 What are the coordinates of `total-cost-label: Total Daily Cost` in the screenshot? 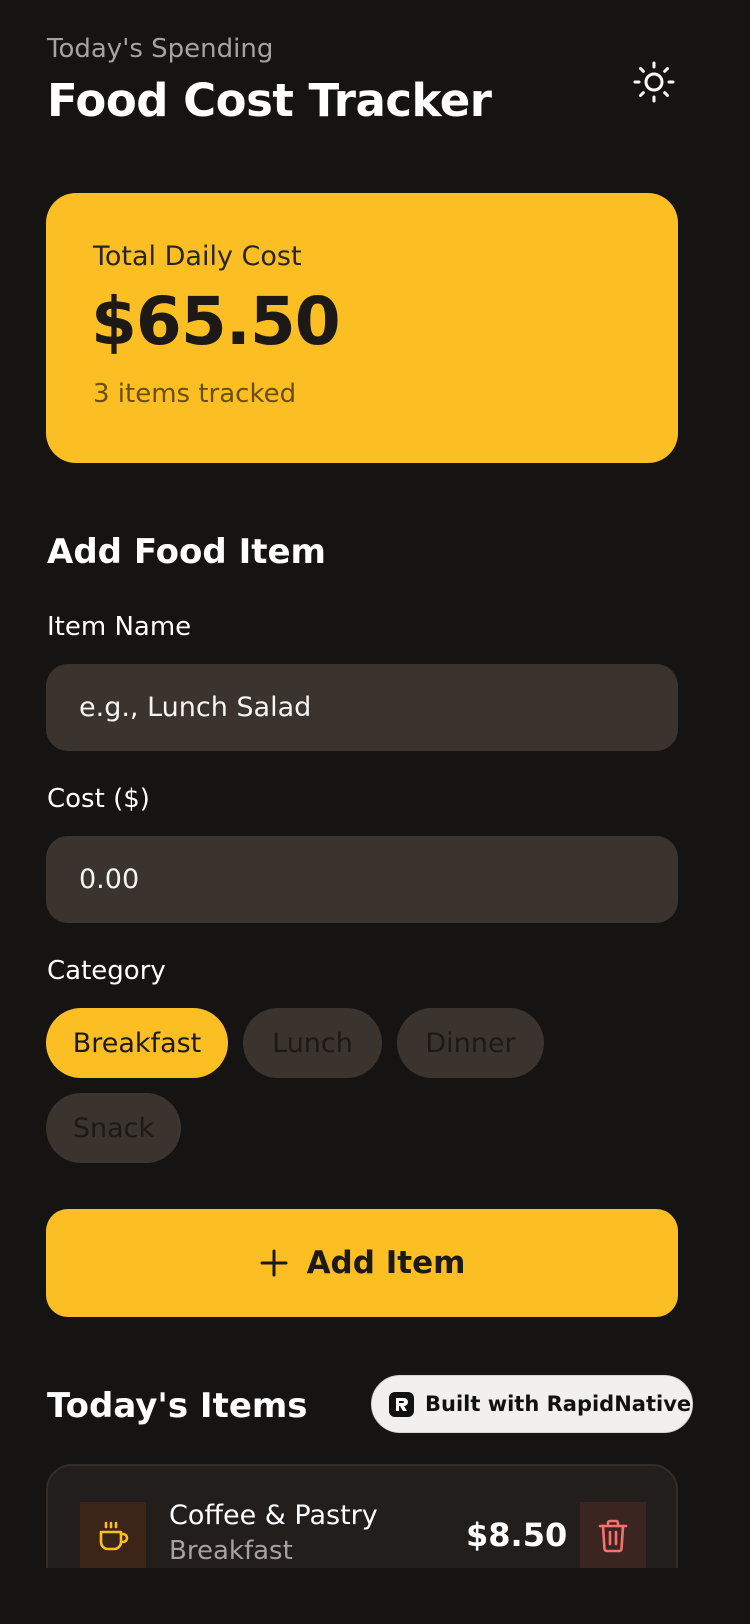 It's located at (197, 256).